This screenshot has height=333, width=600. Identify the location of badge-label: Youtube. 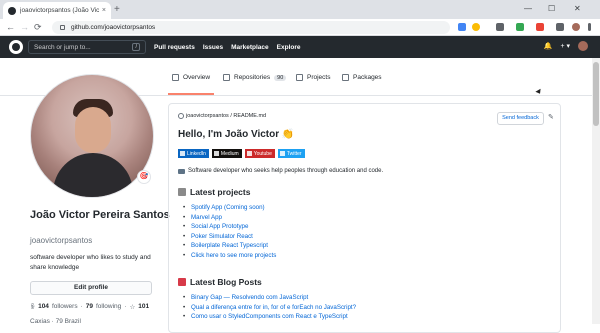
(262, 153).